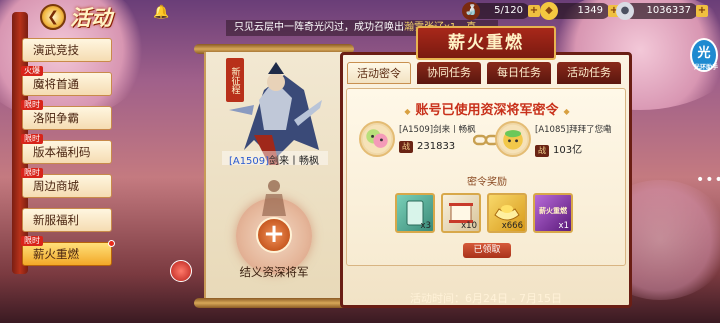 Image resolution: width=720 pixels, height=323 pixels. I want to click on content-title: ◆ 账号已使用资深将军密令 ◆, so click(487, 108).